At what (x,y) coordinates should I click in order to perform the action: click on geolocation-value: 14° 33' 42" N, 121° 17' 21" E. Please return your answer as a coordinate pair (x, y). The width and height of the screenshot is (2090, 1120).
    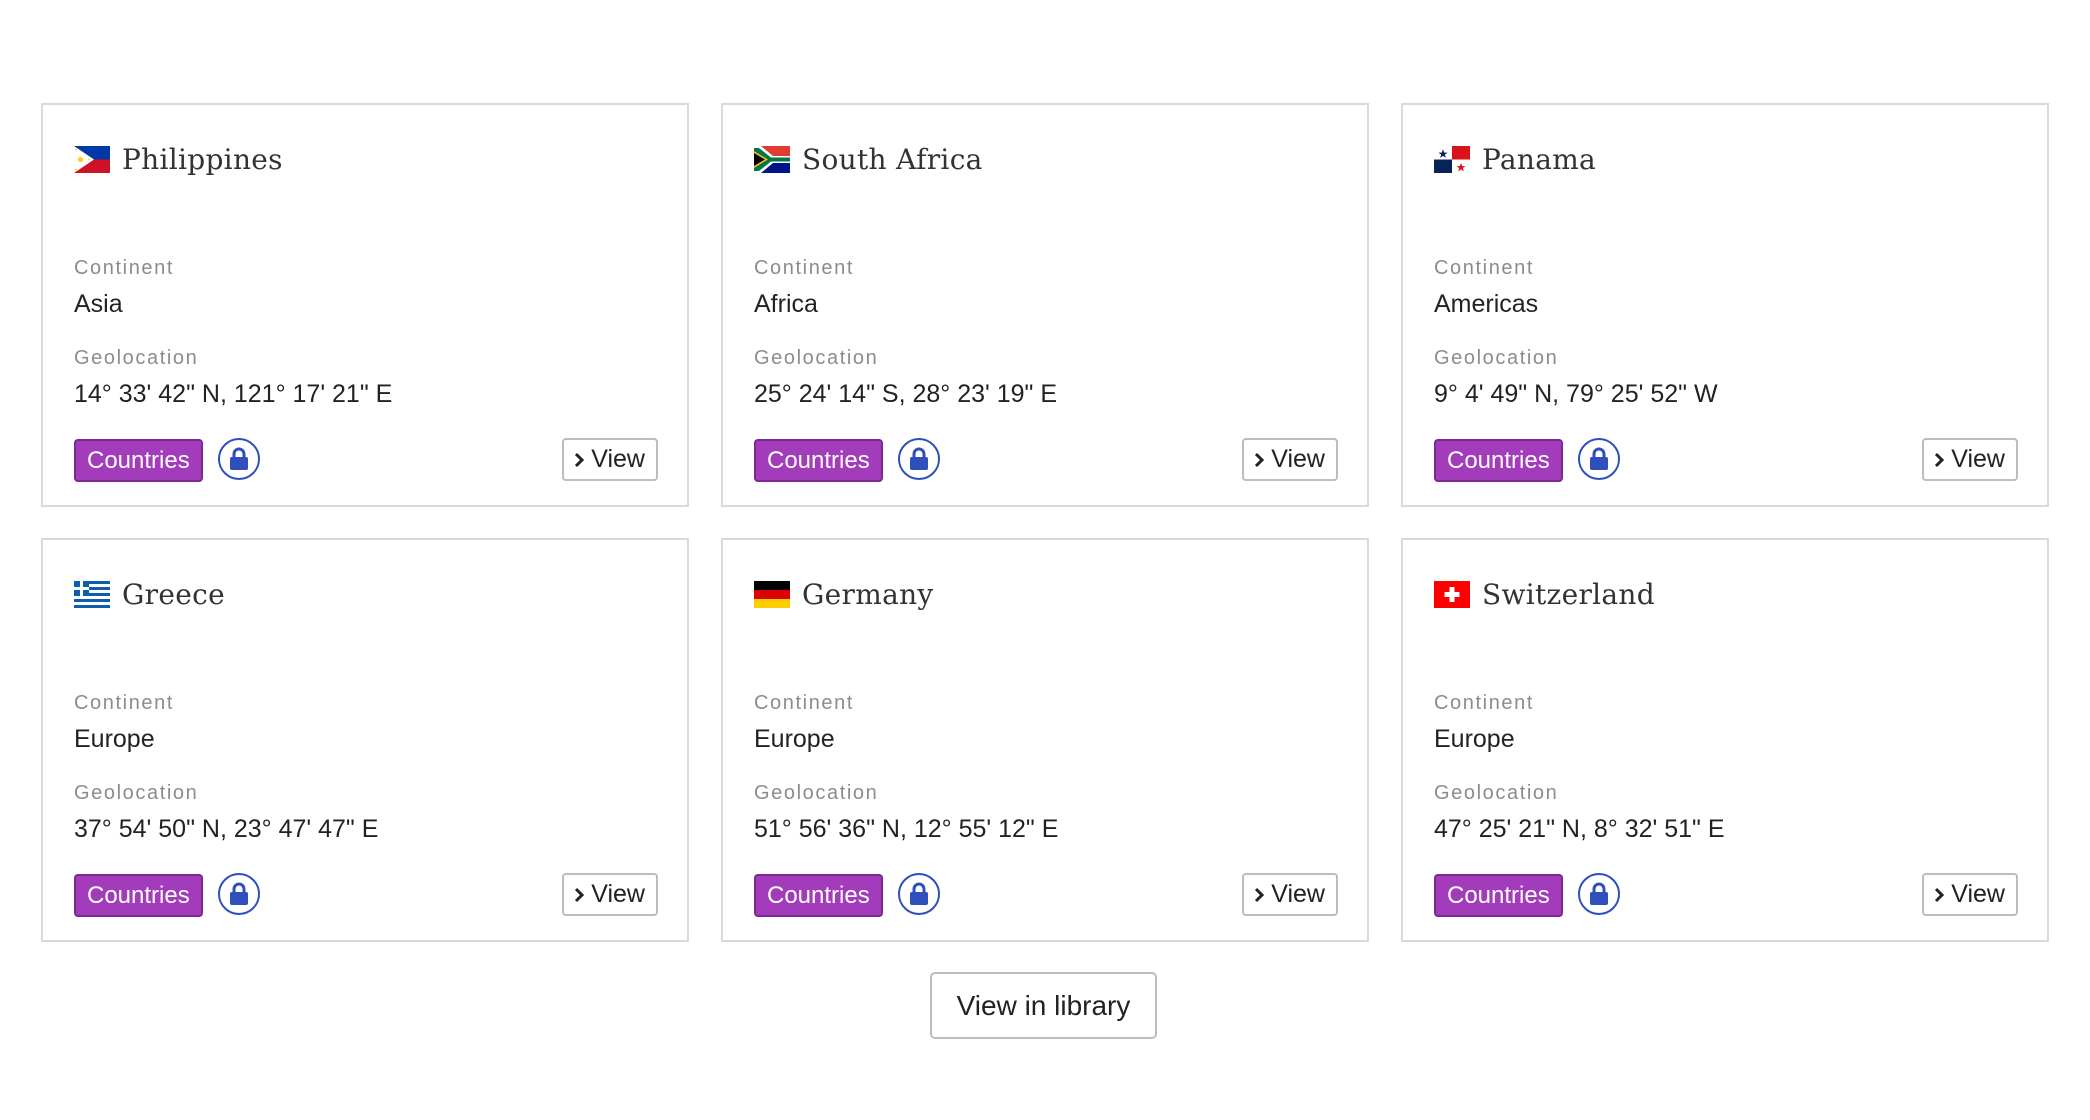
    Looking at the image, I should click on (233, 394).